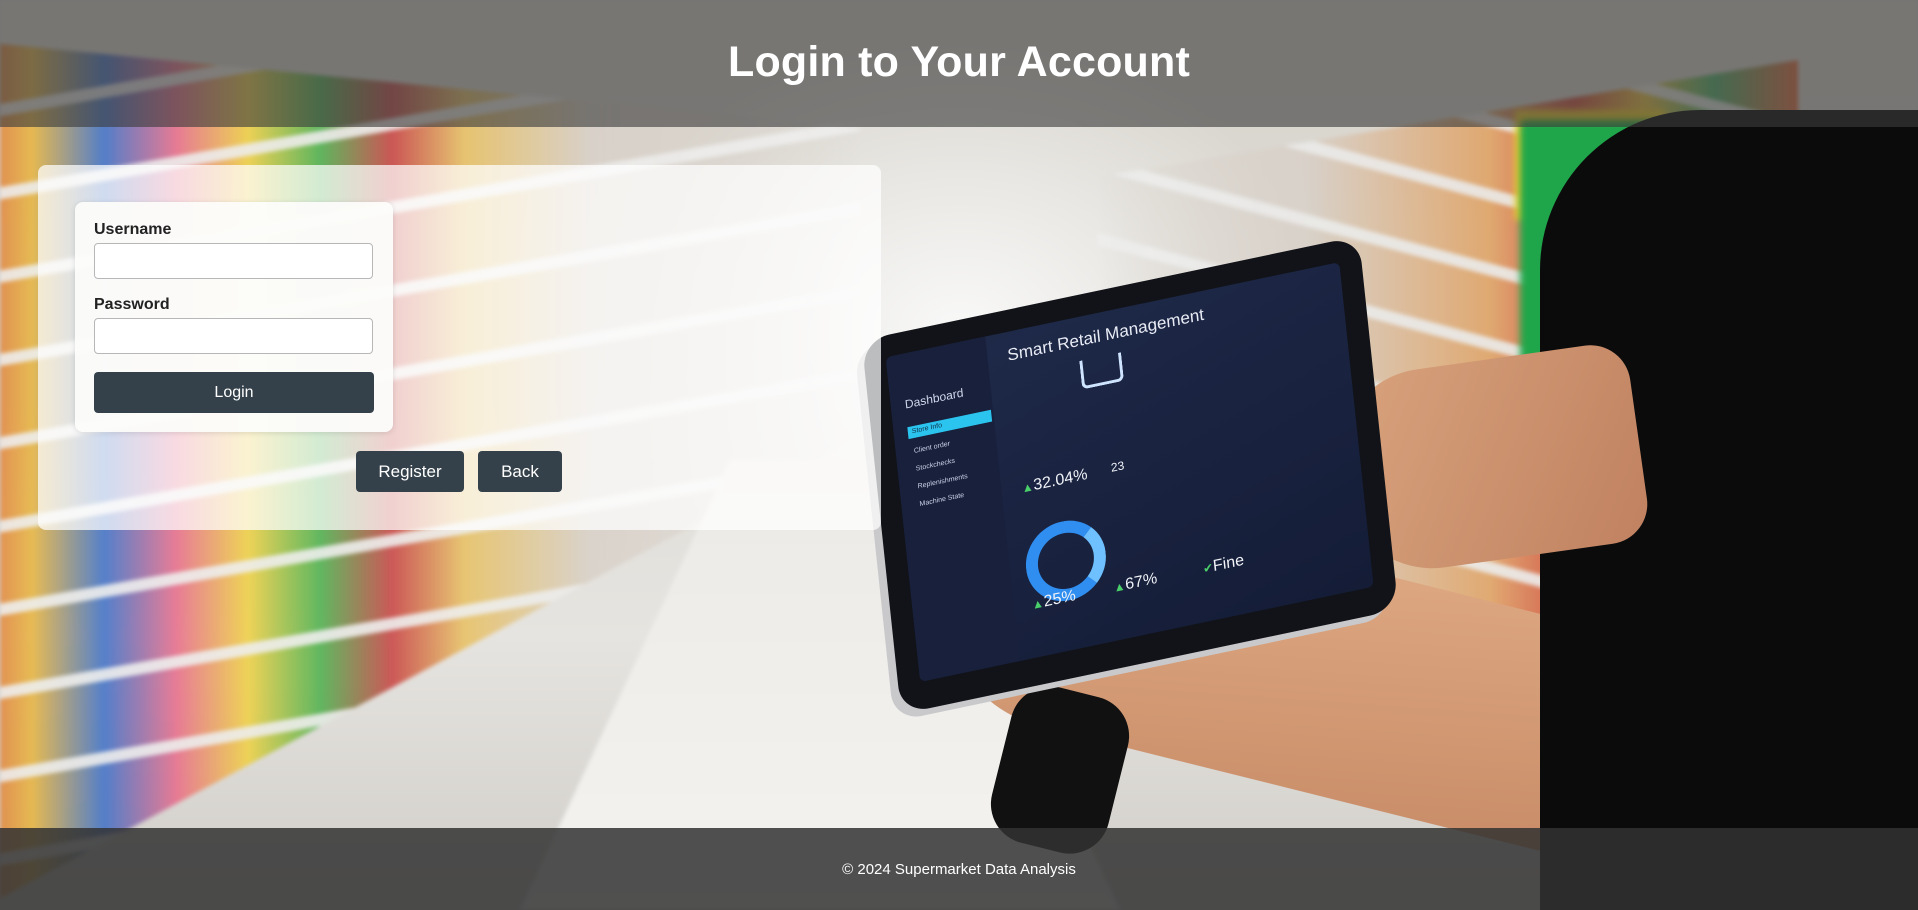 Image resolution: width=1918 pixels, height=910 pixels. Describe the element at coordinates (234, 317) in the screenshot. I see `login-form: Username Password Login` at that location.